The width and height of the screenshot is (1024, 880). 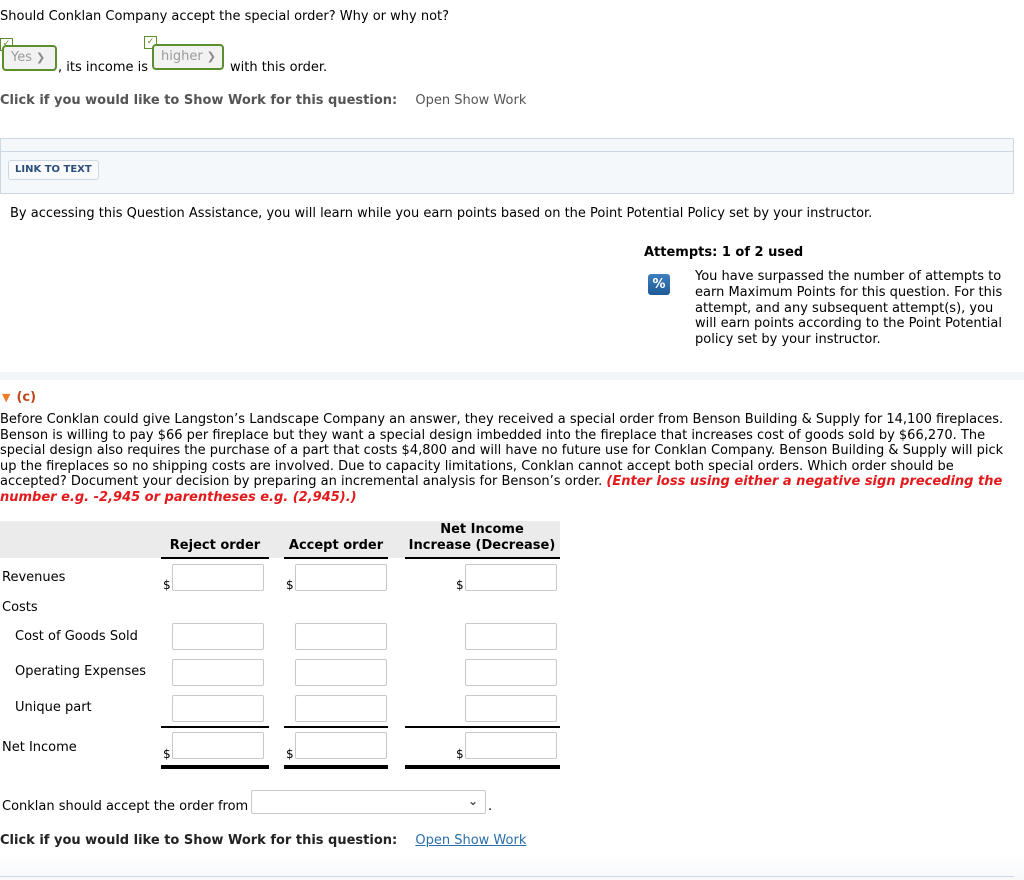 I want to click on revenues-net-input, so click(x=511, y=577).